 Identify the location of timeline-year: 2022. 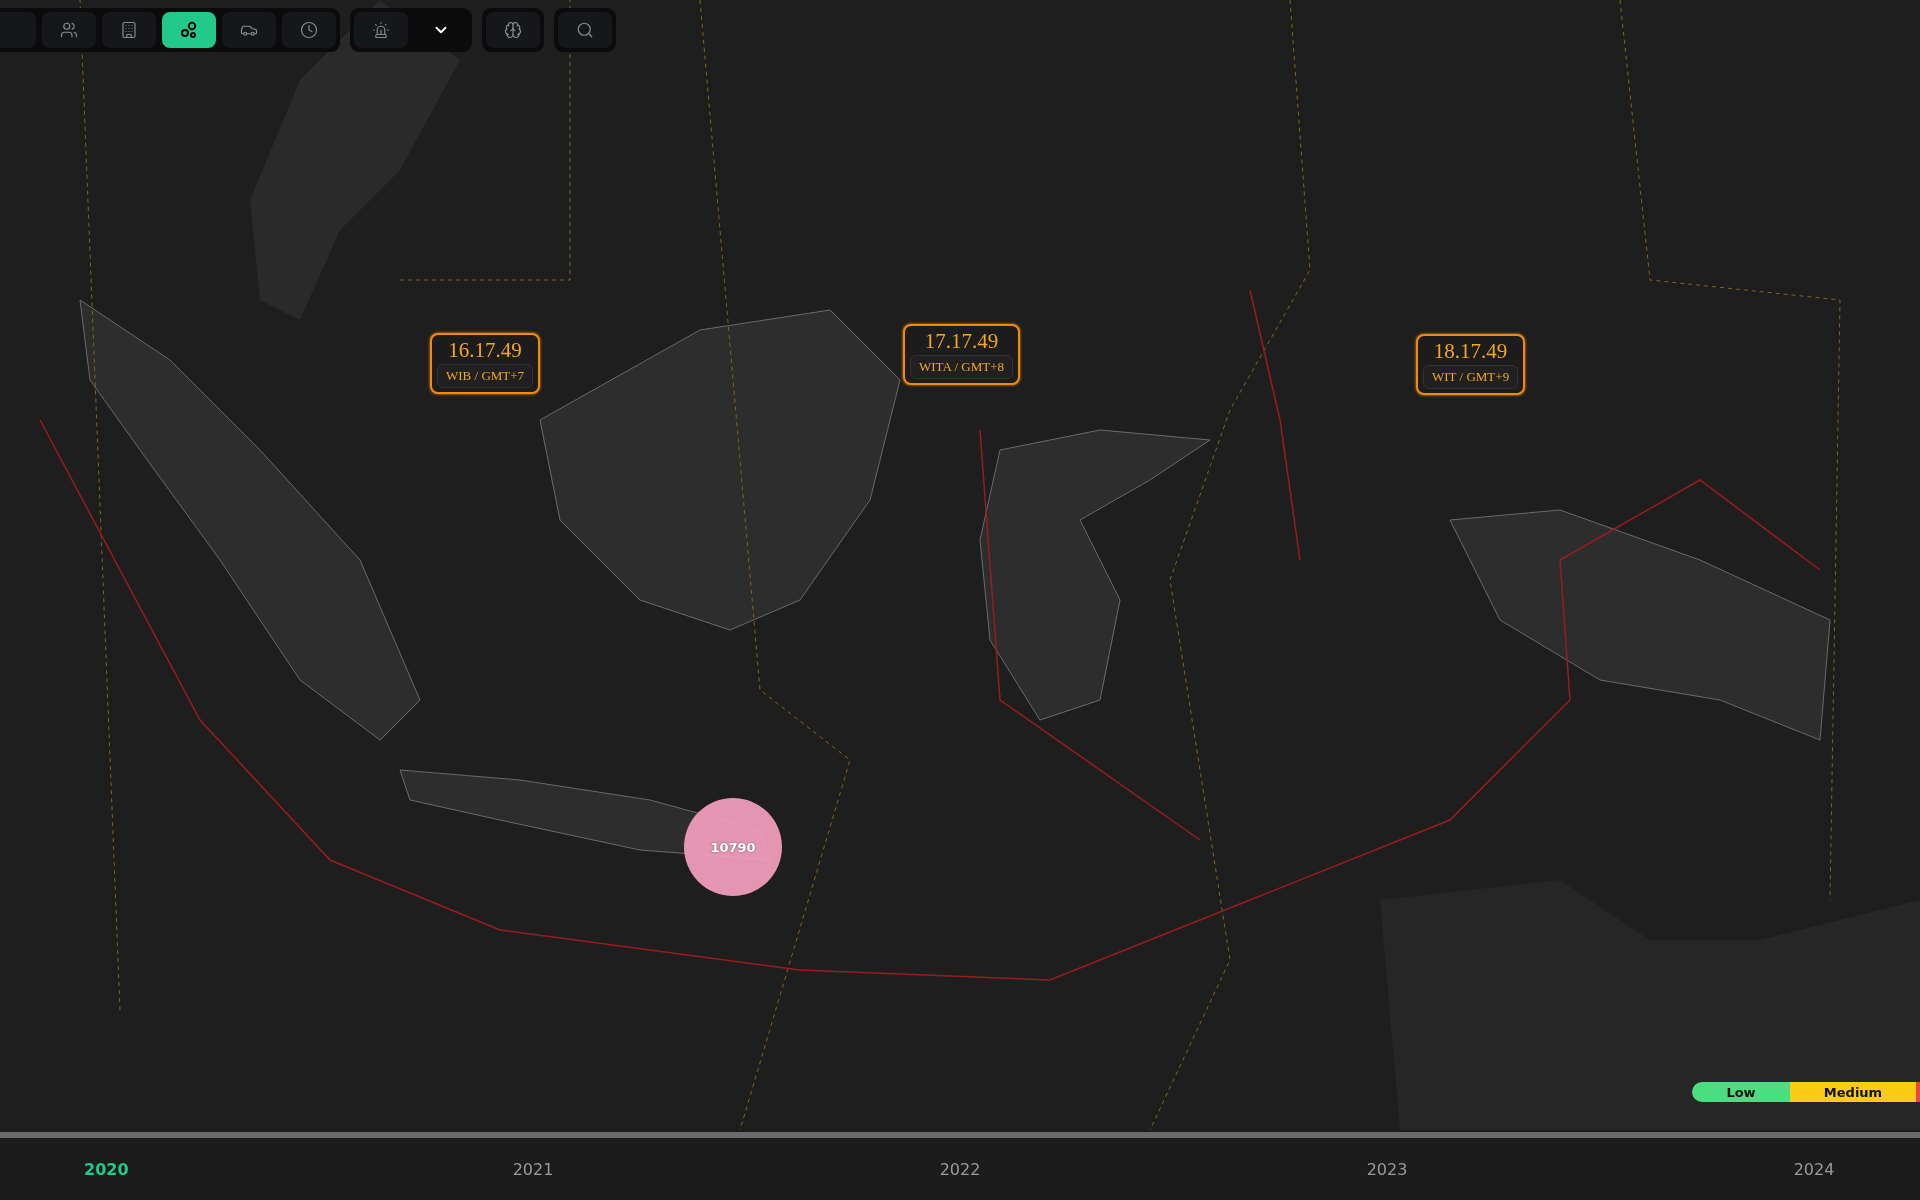
(960, 1169).